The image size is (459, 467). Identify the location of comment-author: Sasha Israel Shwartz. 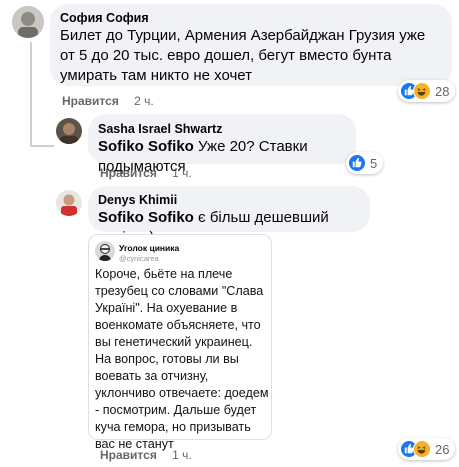
(222, 129).